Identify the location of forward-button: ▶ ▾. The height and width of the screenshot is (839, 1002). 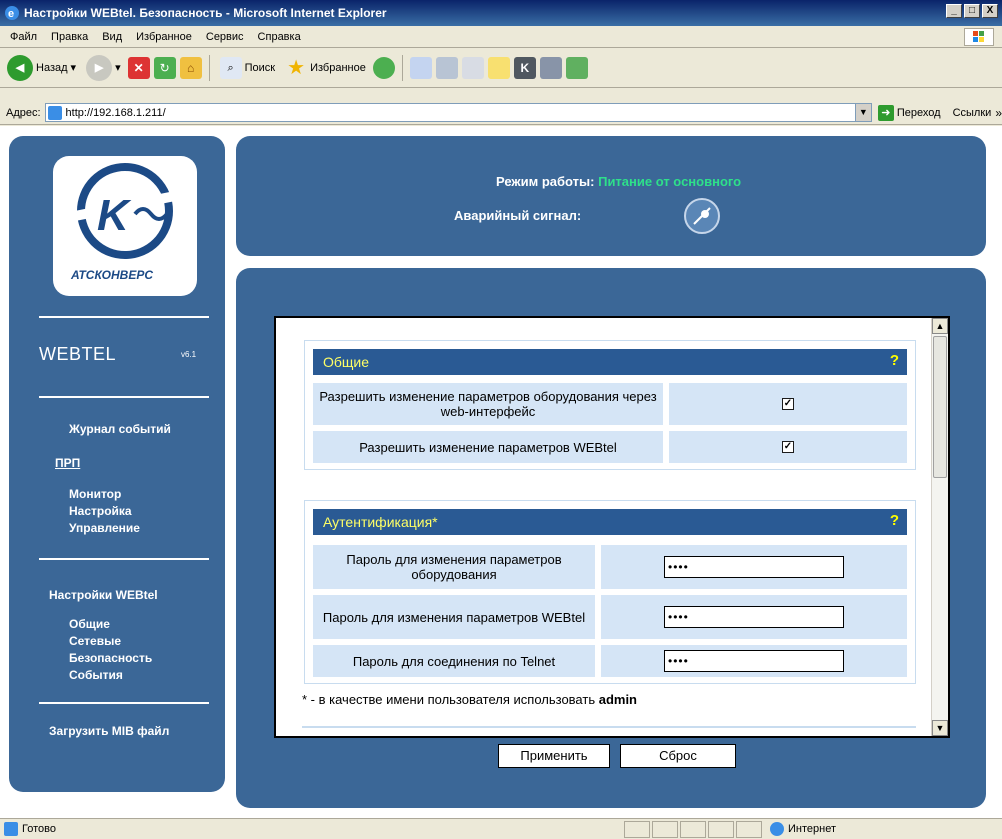
(103, 67).